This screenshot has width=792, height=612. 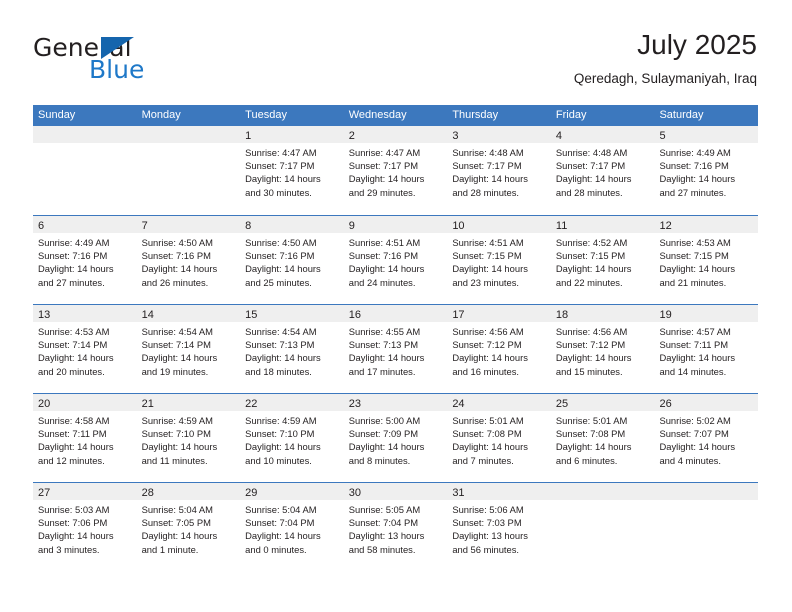 What do you see at coordinates (281, 420) in the screenshot?
I see `sunrise-text: Sunrise: 4:59 AM` at bounding box center [281, 420].